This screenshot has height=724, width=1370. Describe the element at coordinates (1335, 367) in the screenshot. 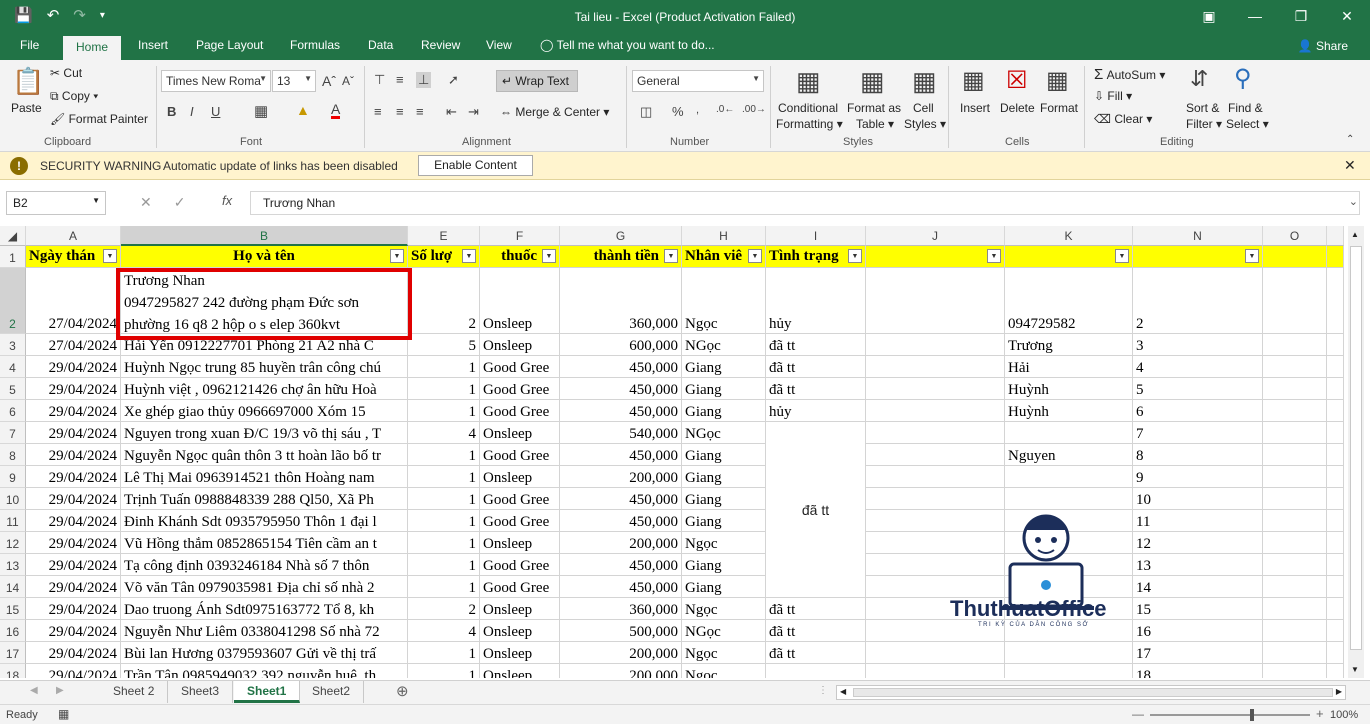

I see `cell-p4` at that location.